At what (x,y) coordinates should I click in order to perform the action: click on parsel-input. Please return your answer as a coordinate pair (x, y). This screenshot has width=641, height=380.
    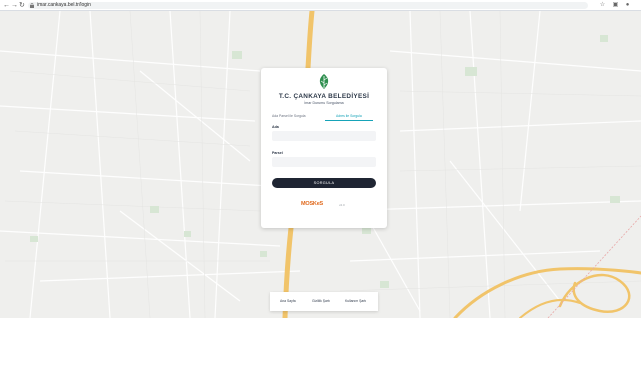
    Looking at the image, I should click on (324, 162).